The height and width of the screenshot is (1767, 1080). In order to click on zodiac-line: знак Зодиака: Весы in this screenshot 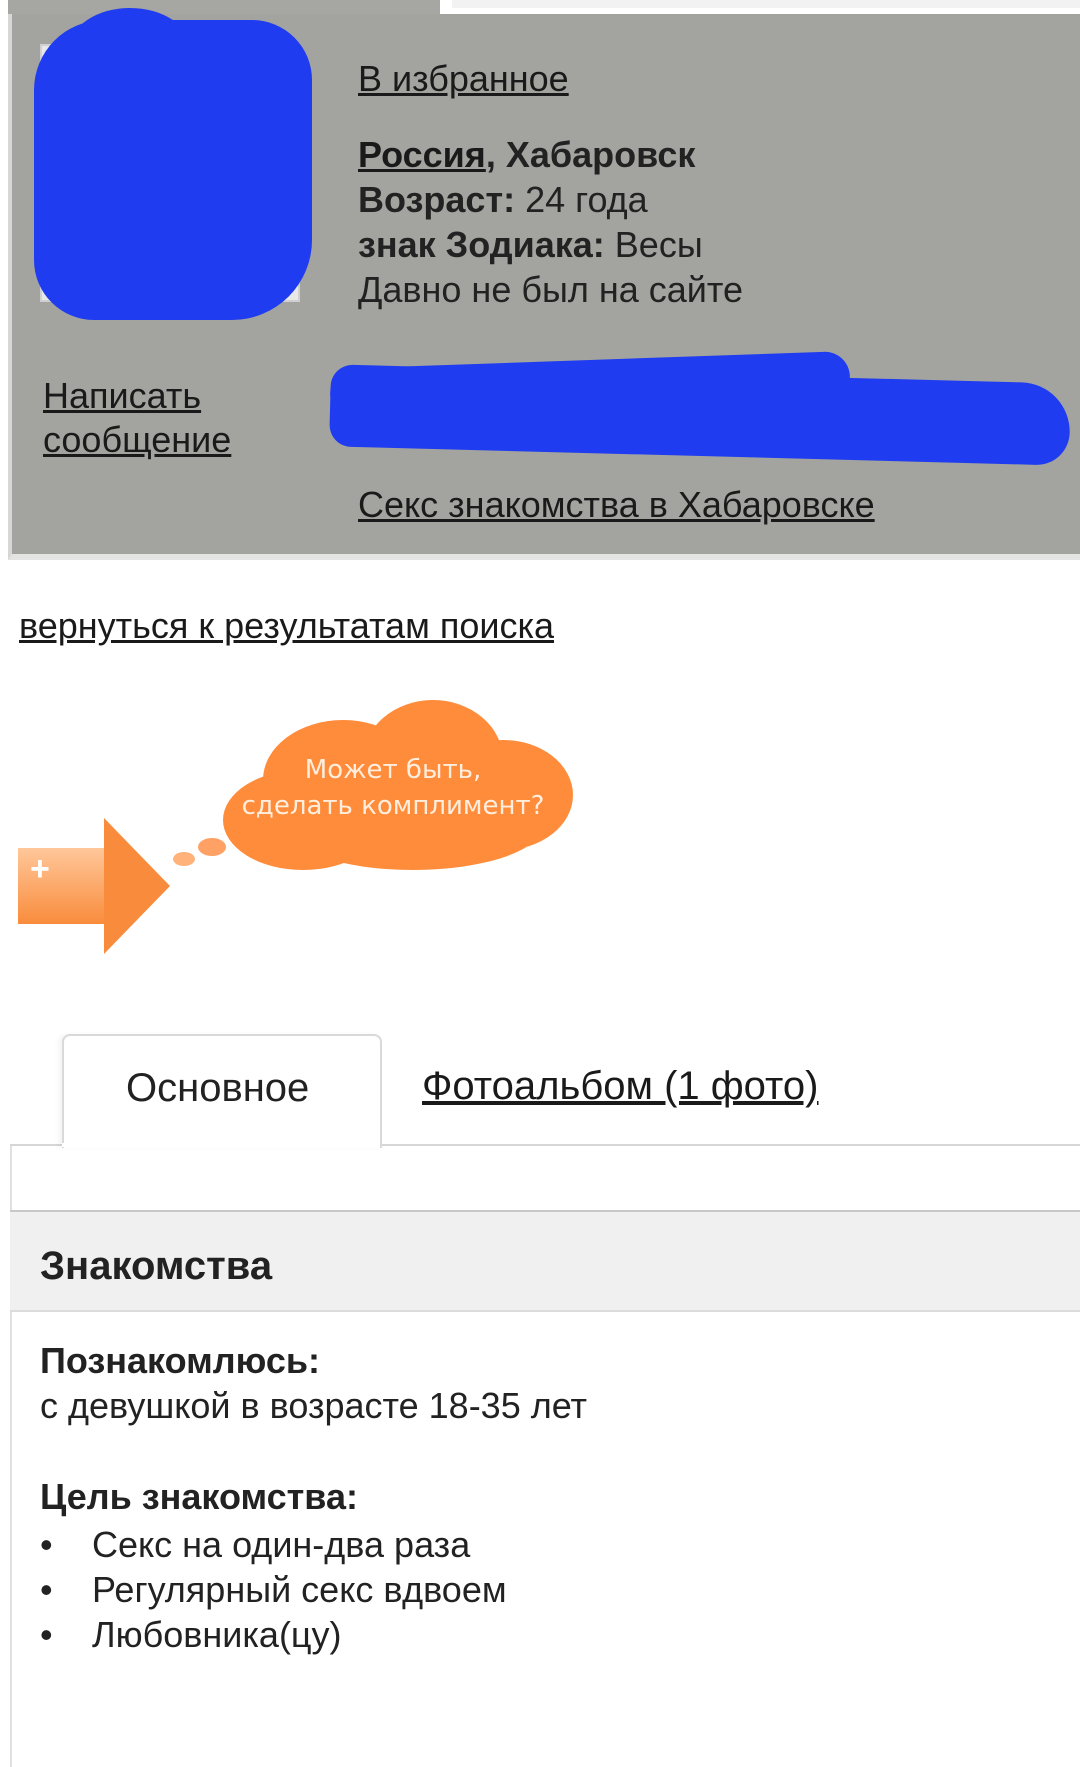, I will do `click(550, 244)`.